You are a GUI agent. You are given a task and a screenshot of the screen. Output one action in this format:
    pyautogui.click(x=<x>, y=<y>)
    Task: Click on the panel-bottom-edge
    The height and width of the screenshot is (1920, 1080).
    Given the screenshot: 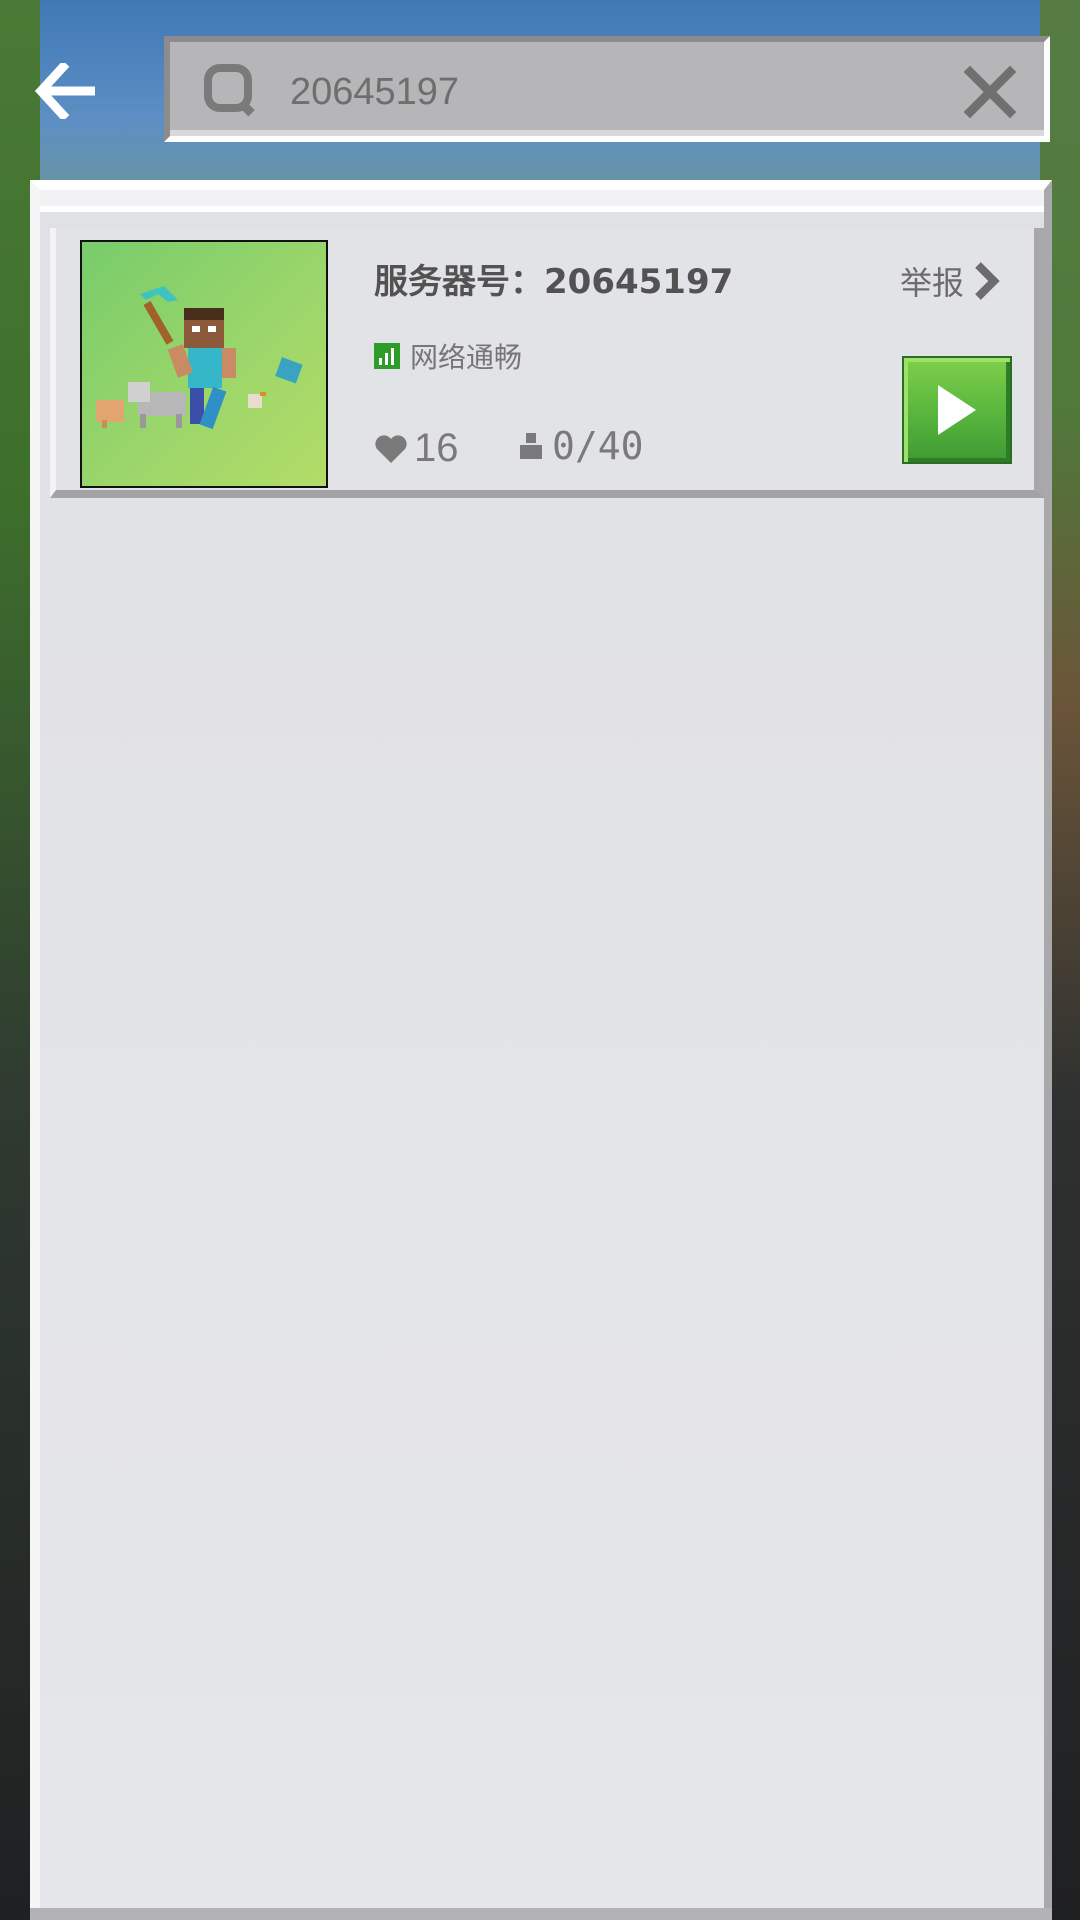 What is the action you would take?
    pyautogui.click(x=541, y=1914)
    